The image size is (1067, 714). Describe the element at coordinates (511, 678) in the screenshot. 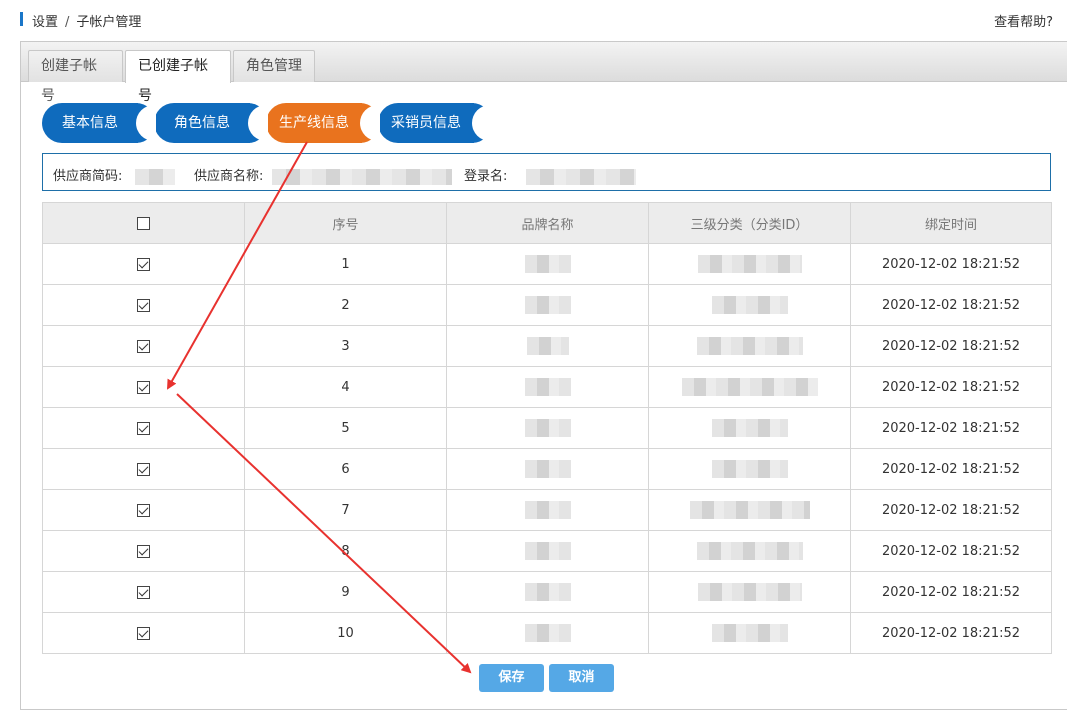

I see `save-button: 保存` at that location.